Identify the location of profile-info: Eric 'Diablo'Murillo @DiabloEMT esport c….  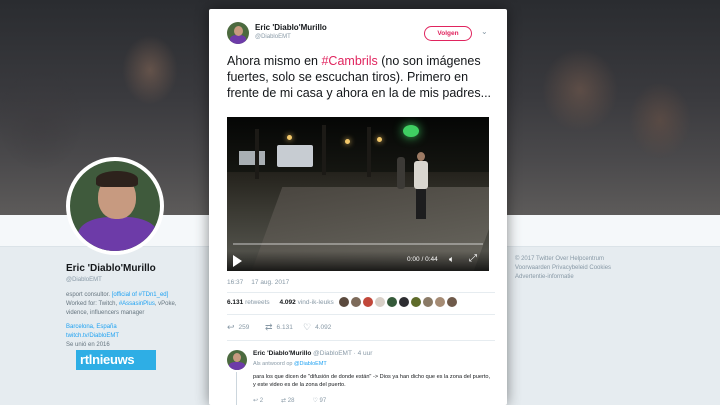
(131, 306).